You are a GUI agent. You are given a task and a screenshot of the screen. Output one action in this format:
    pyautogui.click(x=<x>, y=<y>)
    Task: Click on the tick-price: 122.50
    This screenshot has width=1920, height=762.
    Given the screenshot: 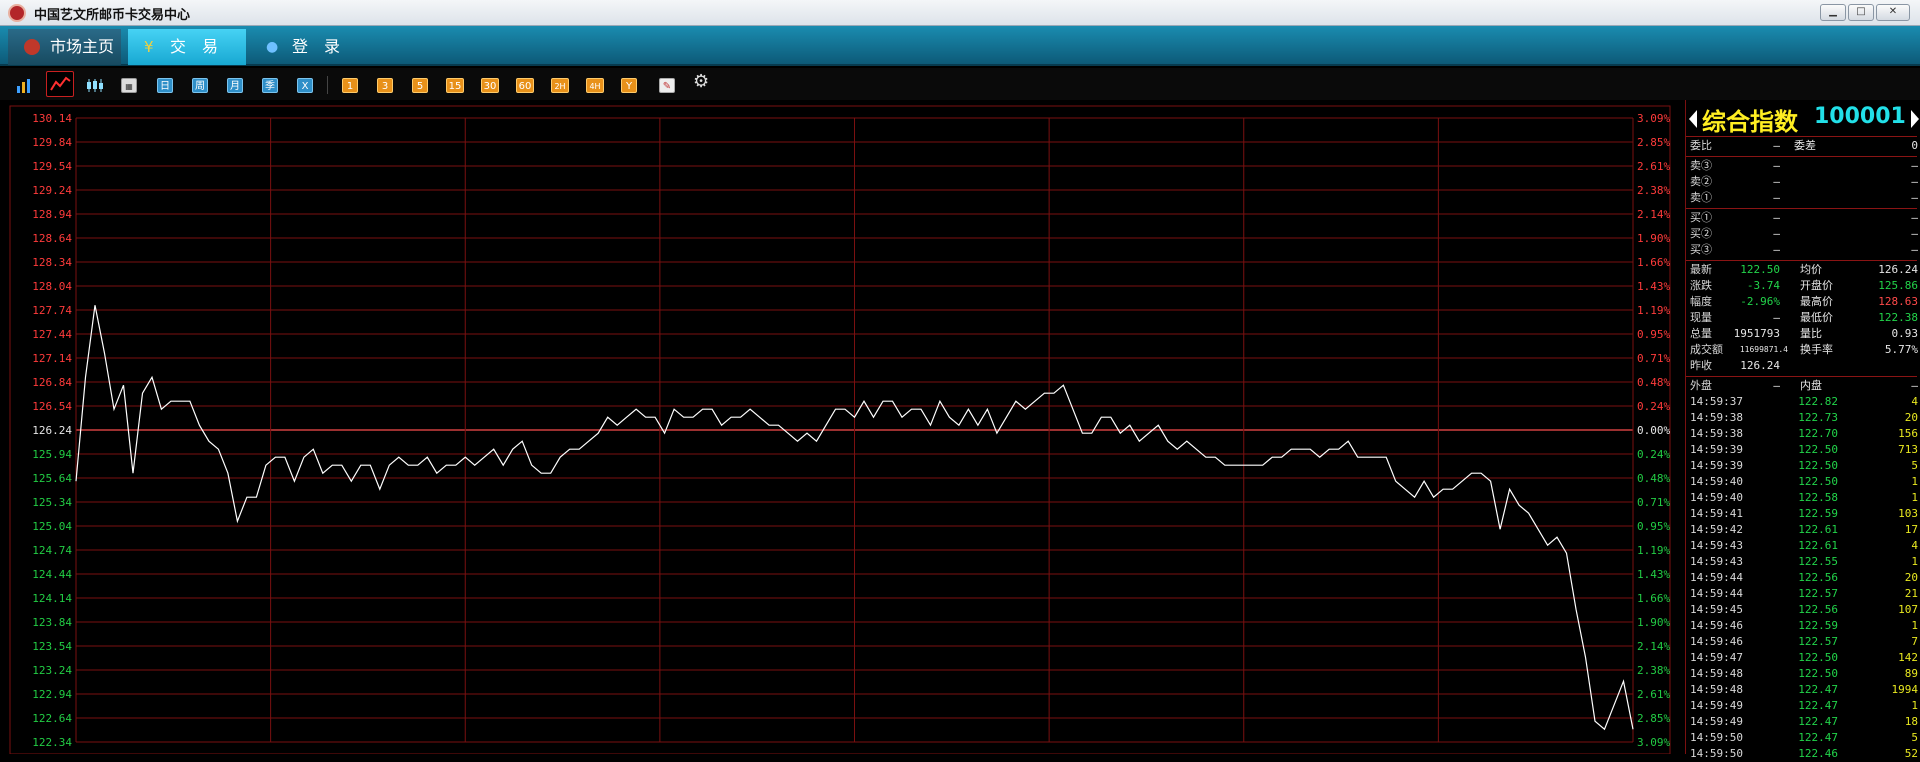 What is the action you would take?
    pyautogui.click(x=1818, y=481)
    